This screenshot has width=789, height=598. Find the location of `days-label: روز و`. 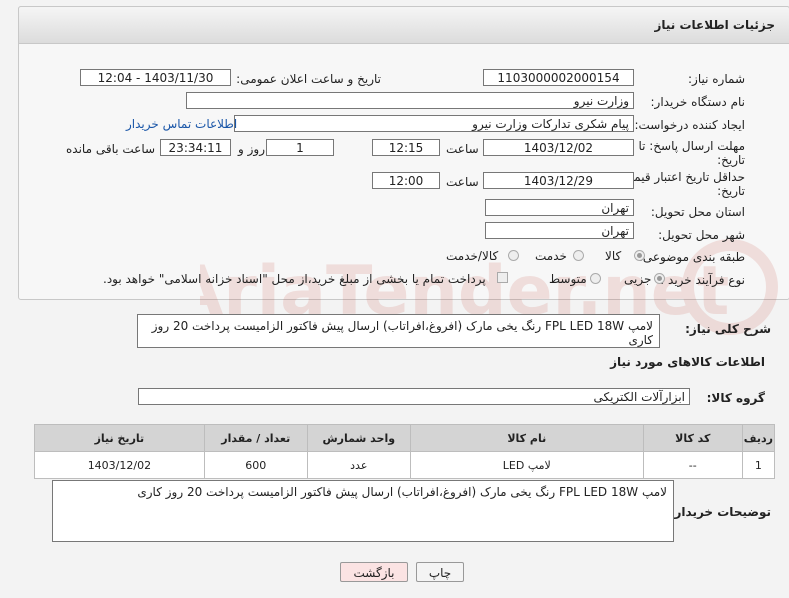

days-label: روز و is located at coordinates (251, 149).